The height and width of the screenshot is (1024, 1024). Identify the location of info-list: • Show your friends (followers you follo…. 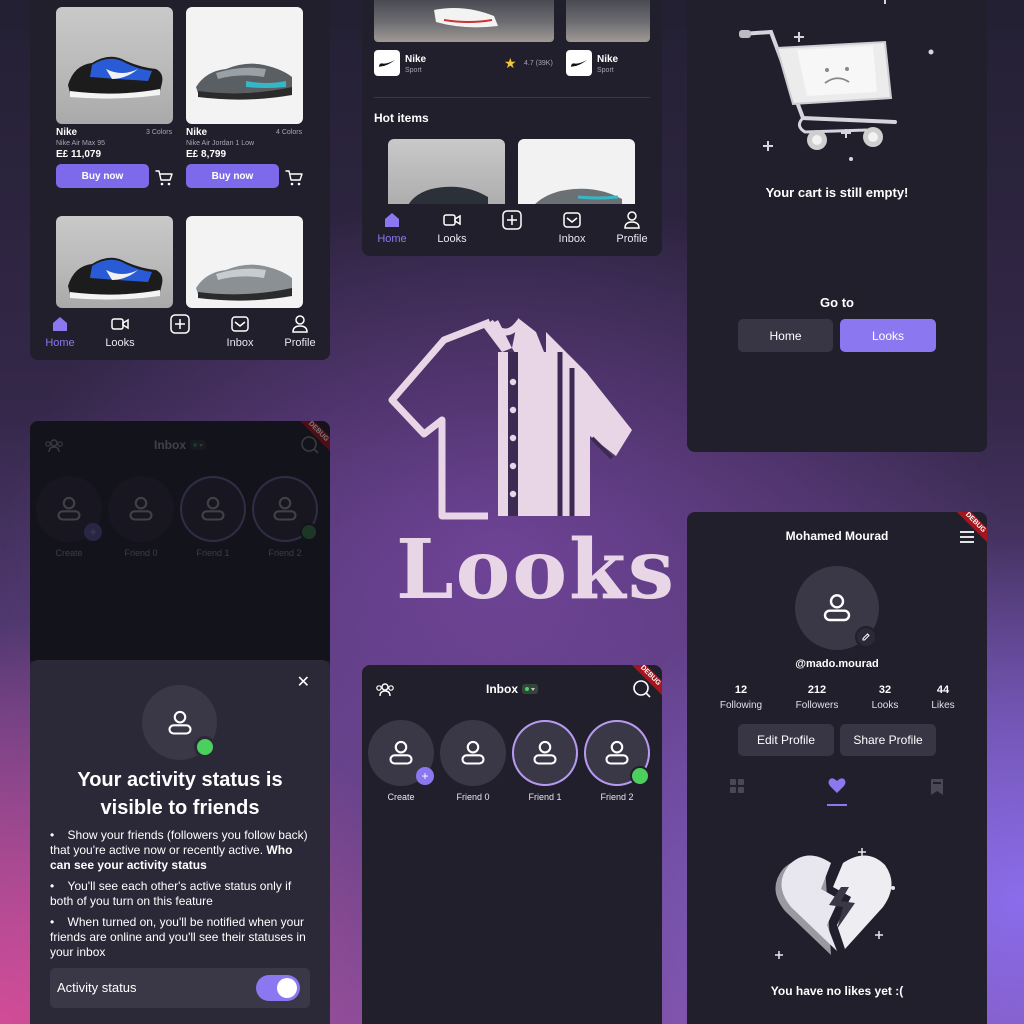
(181, 894).